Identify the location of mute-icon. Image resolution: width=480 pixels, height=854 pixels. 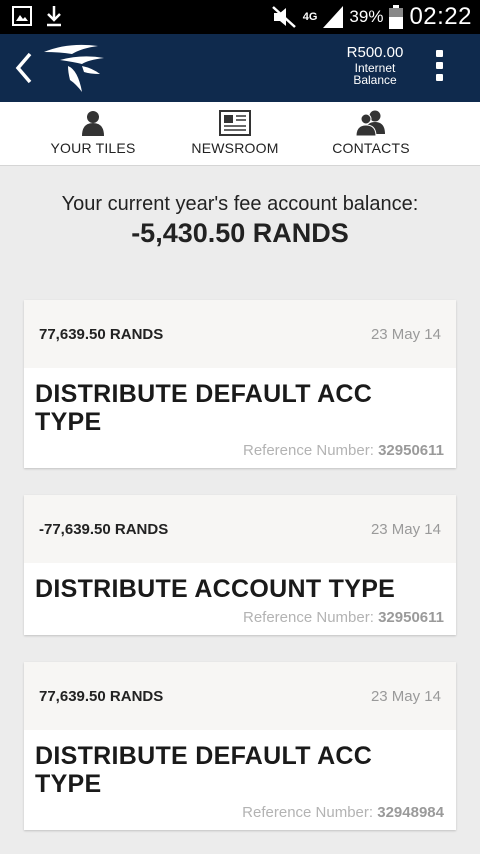
(283, 17).